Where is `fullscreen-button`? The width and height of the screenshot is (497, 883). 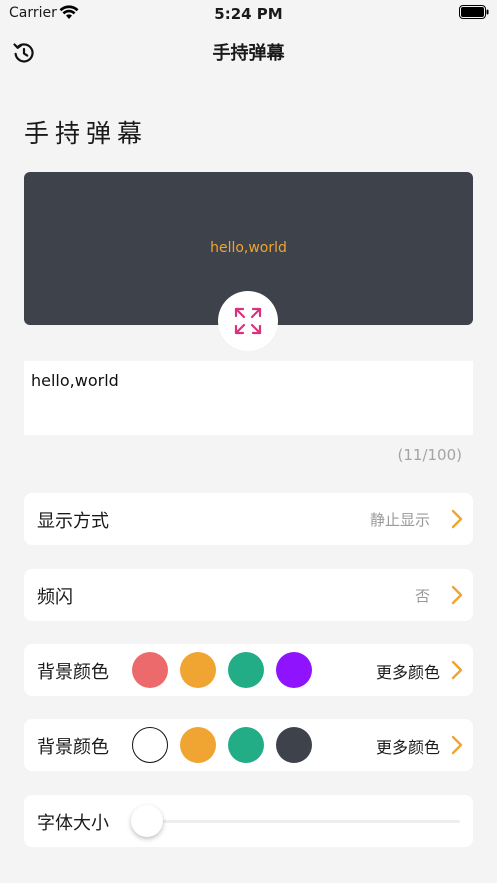
fullscreen-button is located at coordinates (248, 321).